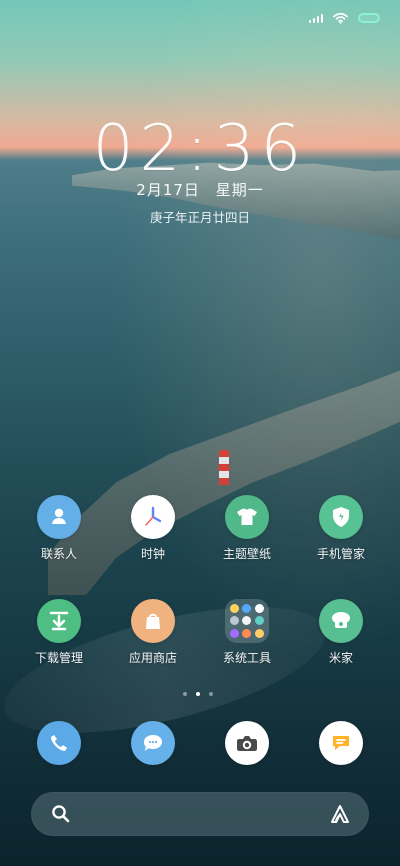 The width and height of the screenshot is (400, 866). I want to click on app-download: 下载管理, so click(59, 632).